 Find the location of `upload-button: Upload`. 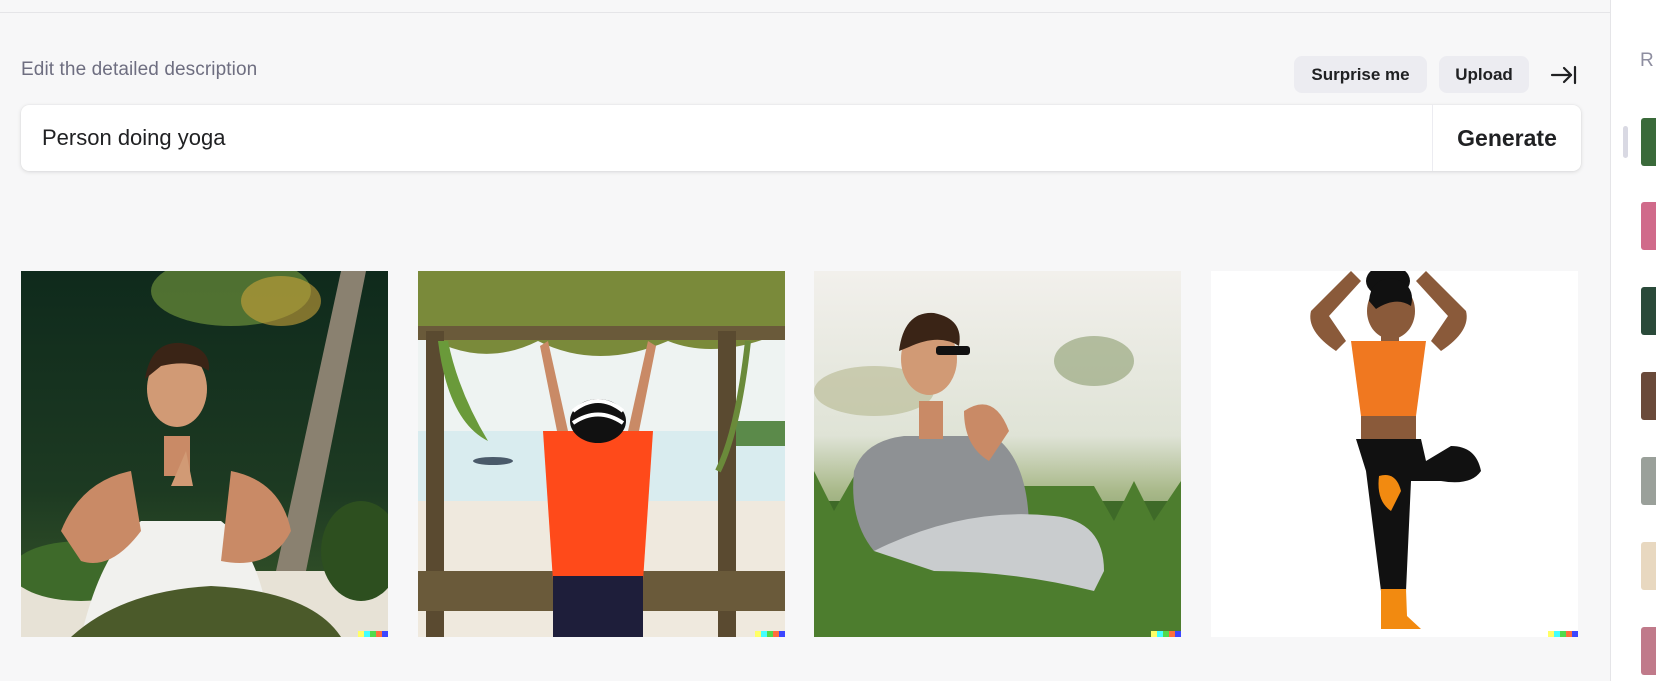

upload-button: Upload is located at coordinates (1484, 74).